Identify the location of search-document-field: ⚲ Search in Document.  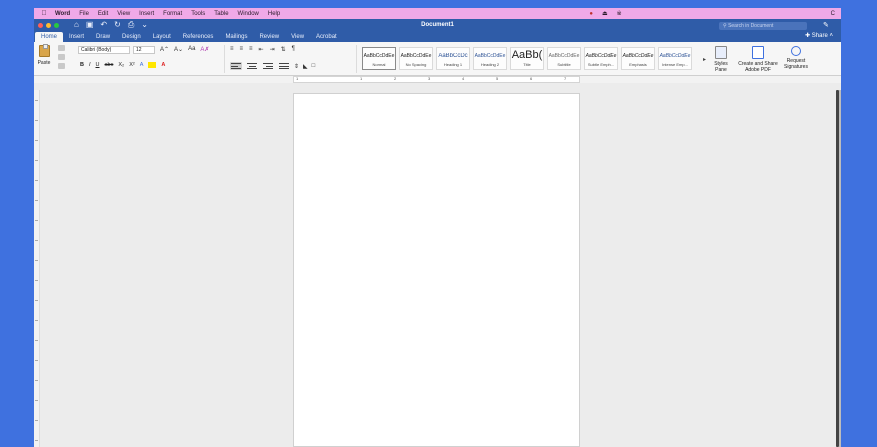
(763, 26).